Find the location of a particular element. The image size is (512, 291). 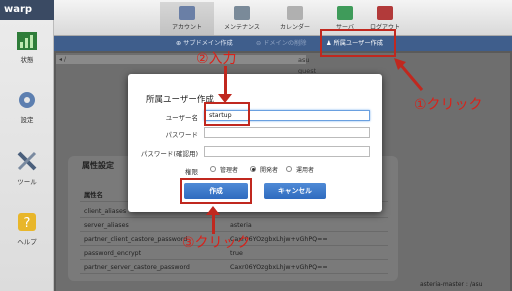

annotation-step2: ②入力 is located at coordinates (216, 59).